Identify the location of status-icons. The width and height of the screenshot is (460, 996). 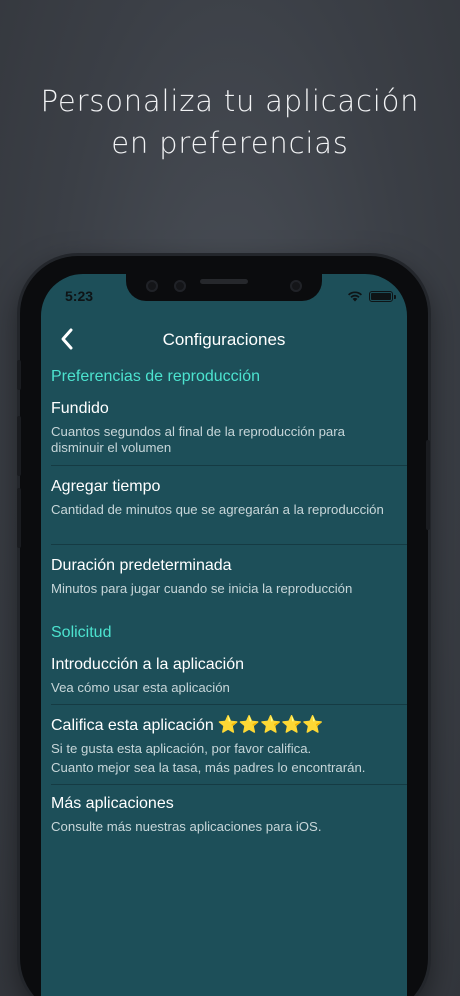
(371, 296).